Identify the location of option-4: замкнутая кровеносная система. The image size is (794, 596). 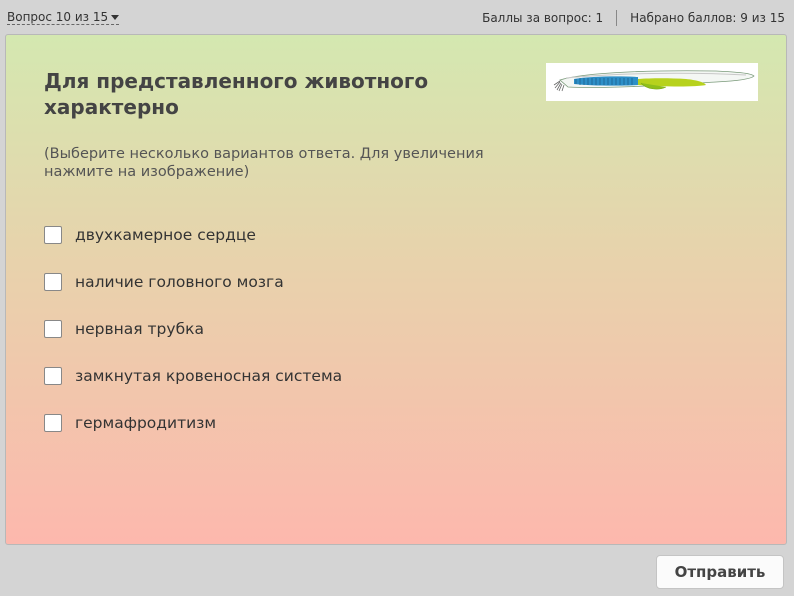
(193, 375).